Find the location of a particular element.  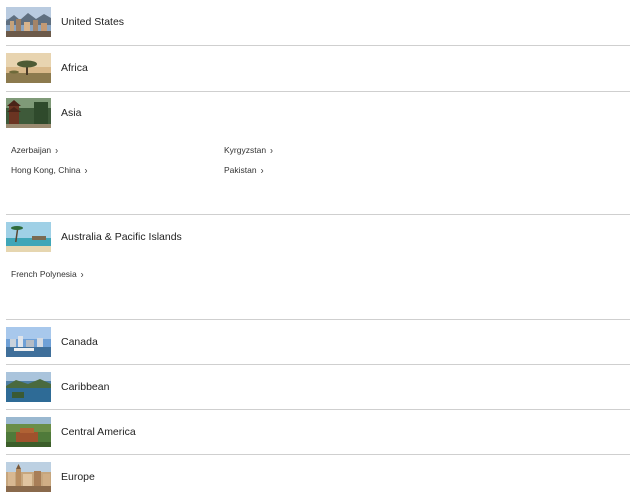

region-canada: Canada is located at coordinates (315, 342).